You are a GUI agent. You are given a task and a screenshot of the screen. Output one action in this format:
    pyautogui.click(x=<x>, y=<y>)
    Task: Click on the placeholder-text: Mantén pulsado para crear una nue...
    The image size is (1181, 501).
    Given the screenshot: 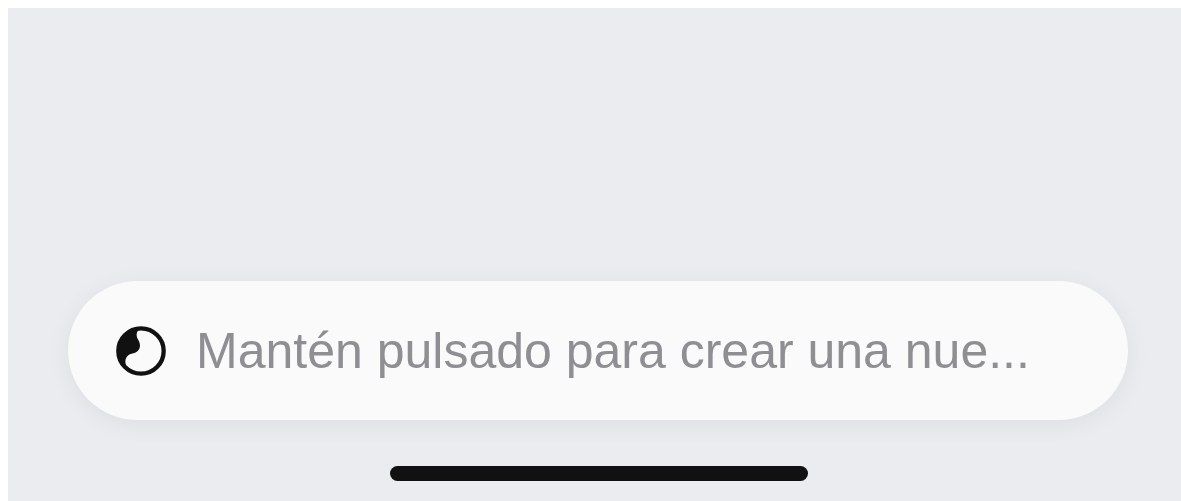 What is the action you would take?
    pyautogui.click(x=613, y=350)
    